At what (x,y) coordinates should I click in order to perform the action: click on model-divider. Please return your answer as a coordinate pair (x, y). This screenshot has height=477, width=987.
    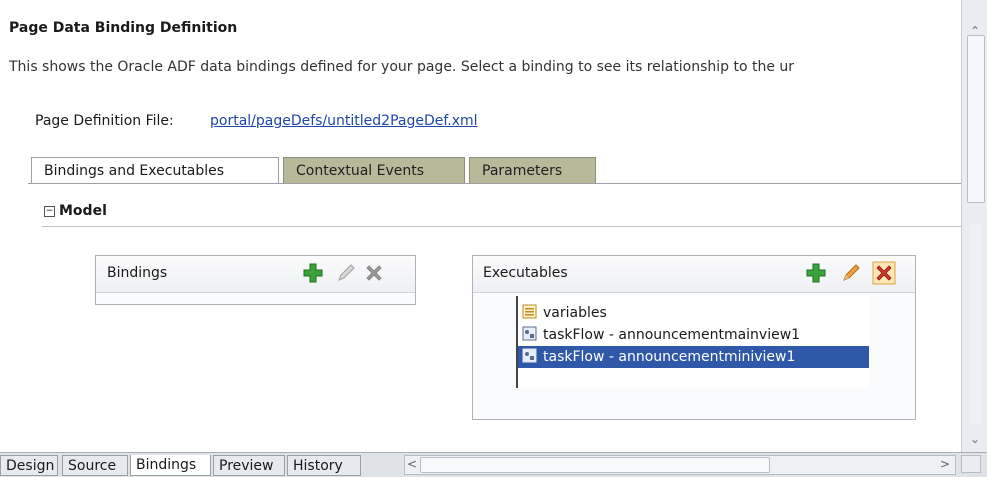
    Looking at the image, I should click on (501, 226).